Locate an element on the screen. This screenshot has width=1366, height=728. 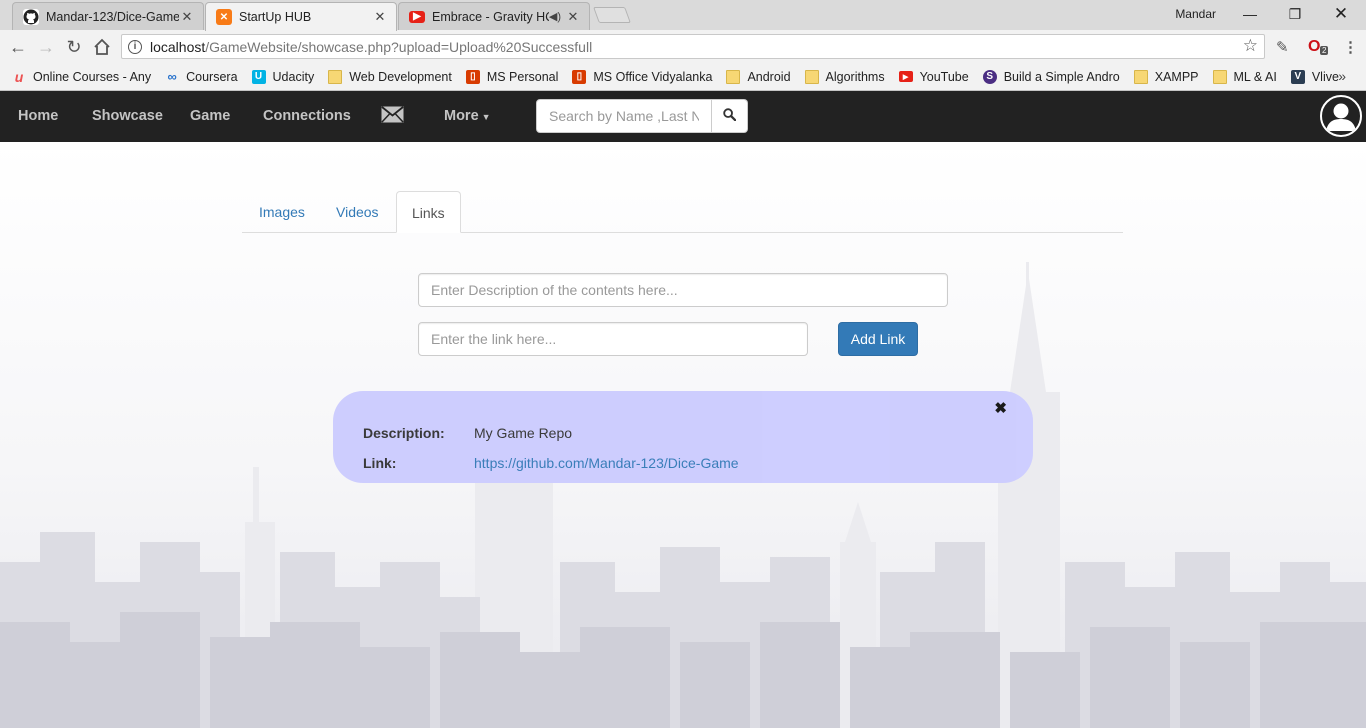
extension-badge: 2 is located at coordinates (1324, 50).